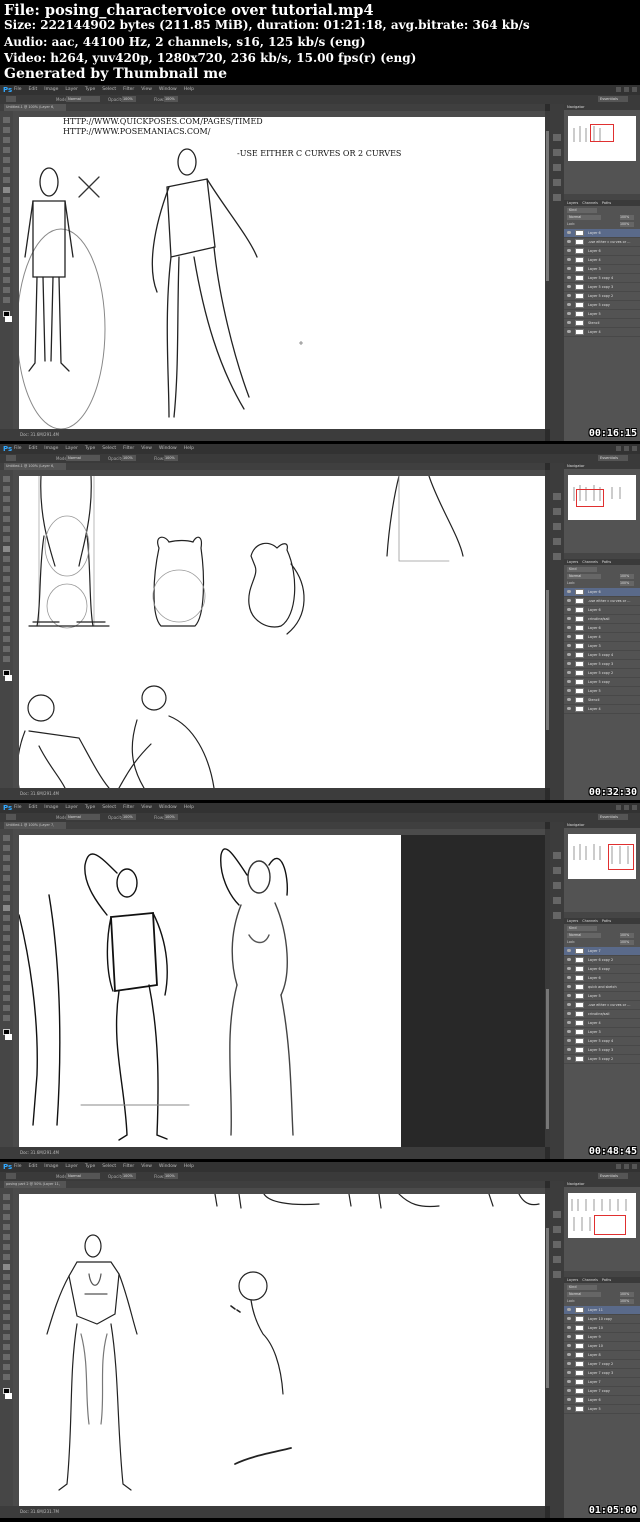 The width and height of the screenshot is (640, 1522). I want to click on move-tool-icon, so click(6, 120).